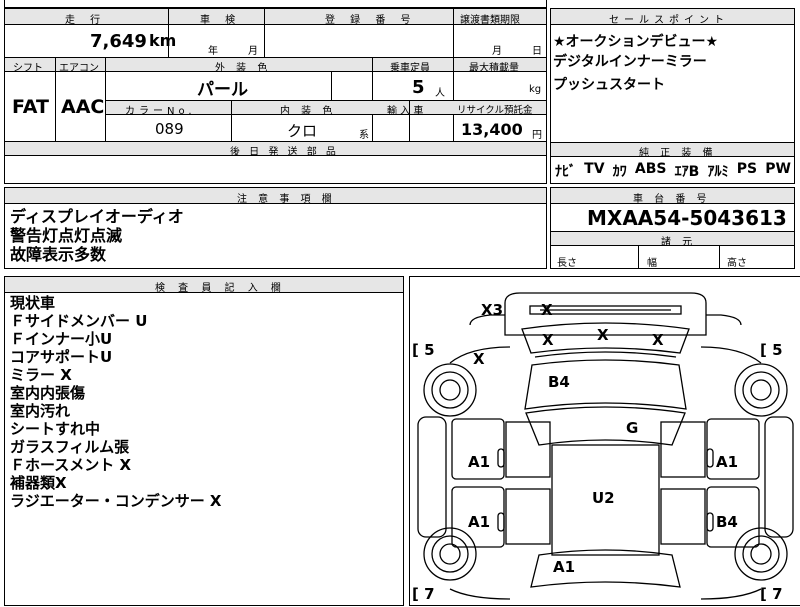  I want to click on exterior-color-value: パール, so click(222, 90).